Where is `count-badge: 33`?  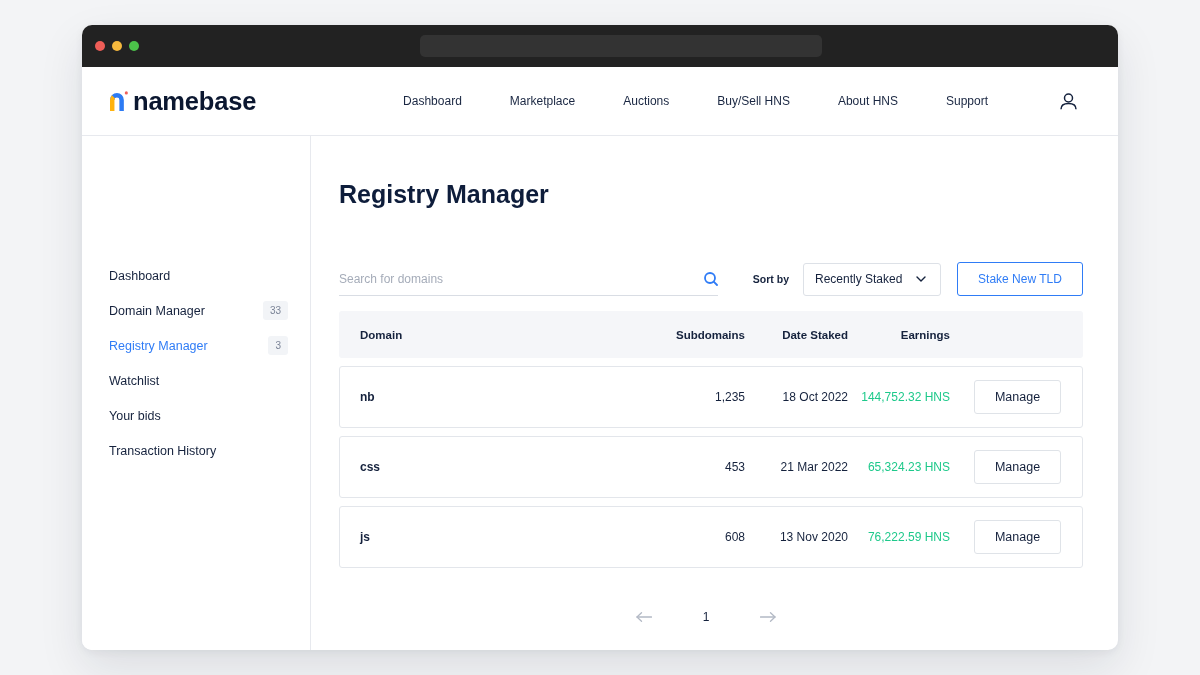 count-badge: 33 is located at coordinates (275, 310).